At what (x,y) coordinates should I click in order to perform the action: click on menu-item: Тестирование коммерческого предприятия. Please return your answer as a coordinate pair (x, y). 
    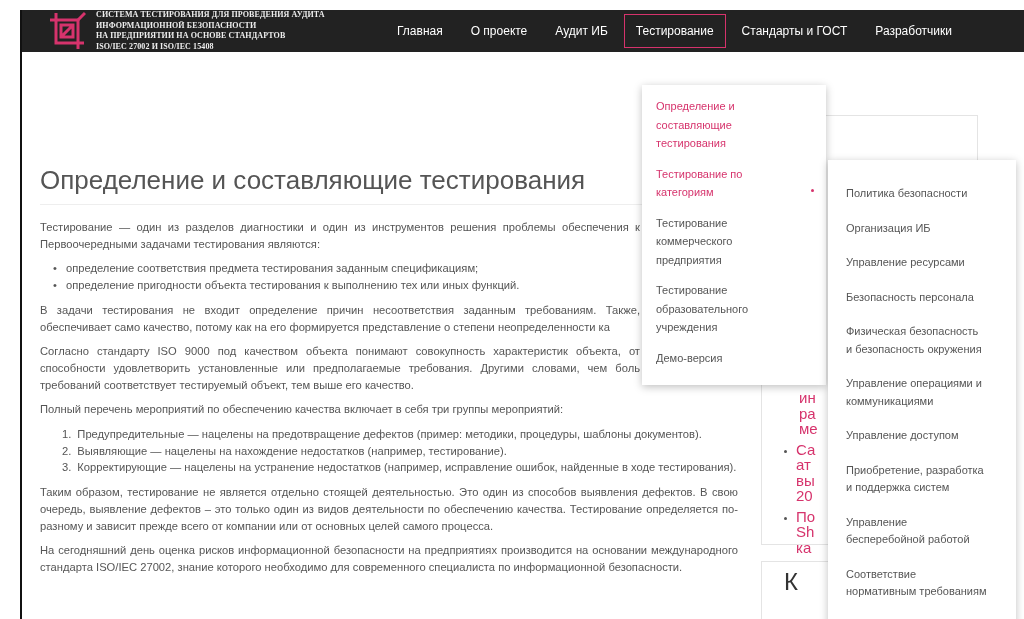
    Looking at the image, I should click on (734, 241).